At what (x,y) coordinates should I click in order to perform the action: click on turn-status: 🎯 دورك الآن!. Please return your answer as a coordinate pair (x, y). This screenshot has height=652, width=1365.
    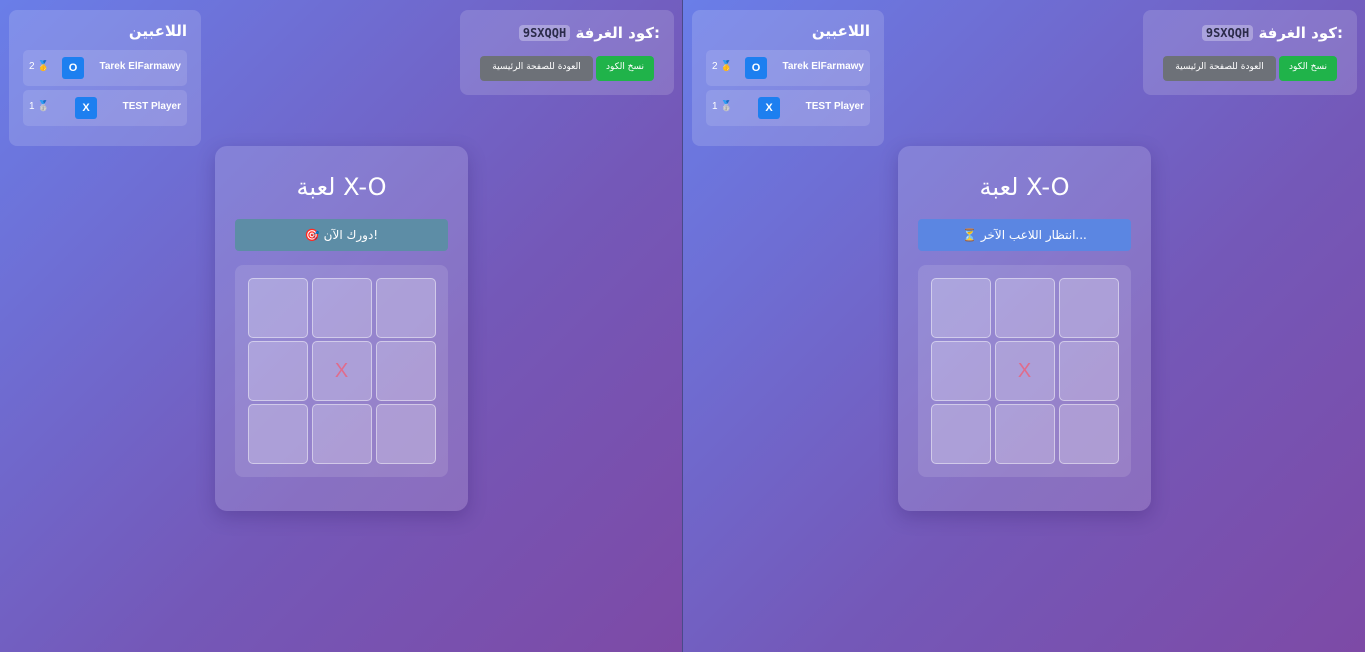
    Looking at the image, I should click on (341, 235).